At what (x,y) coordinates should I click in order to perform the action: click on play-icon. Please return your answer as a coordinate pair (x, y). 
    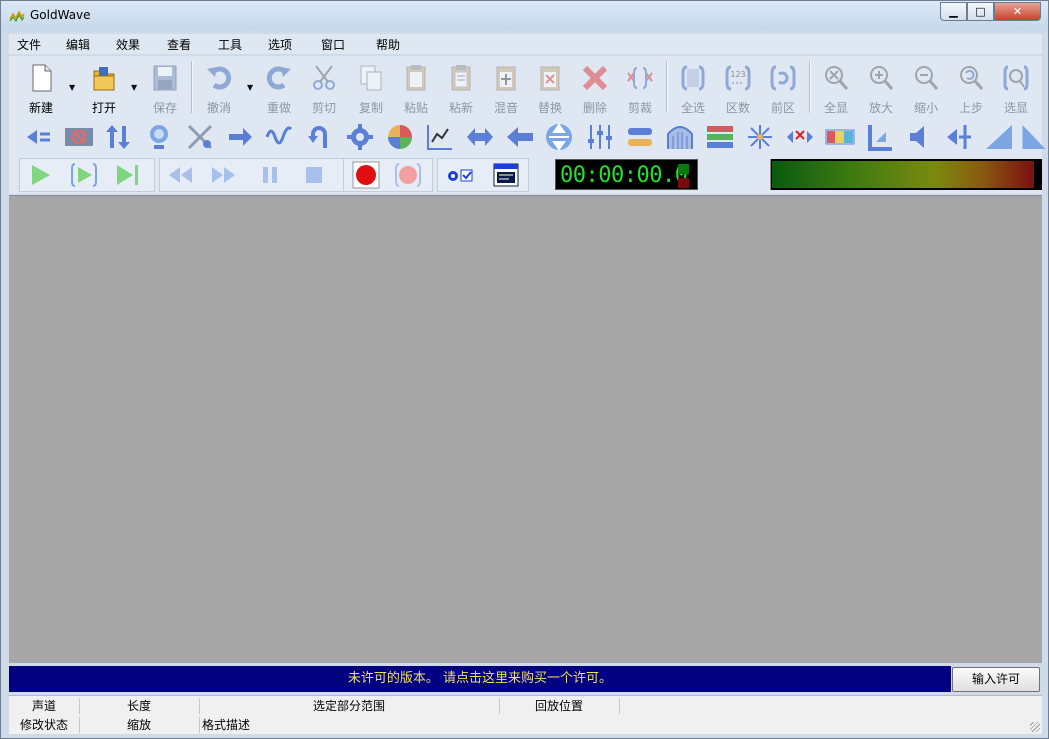
    Looking at the image, I should click on (40, 175).